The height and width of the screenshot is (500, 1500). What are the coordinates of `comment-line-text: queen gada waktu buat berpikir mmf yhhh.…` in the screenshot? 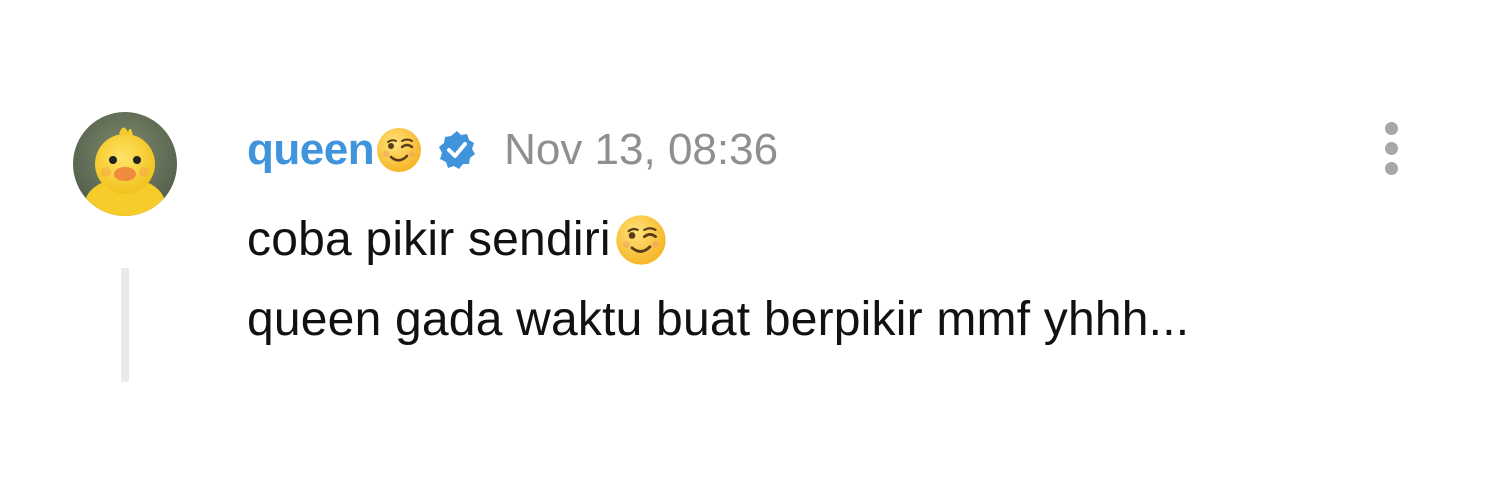 It's located at (718, 319).